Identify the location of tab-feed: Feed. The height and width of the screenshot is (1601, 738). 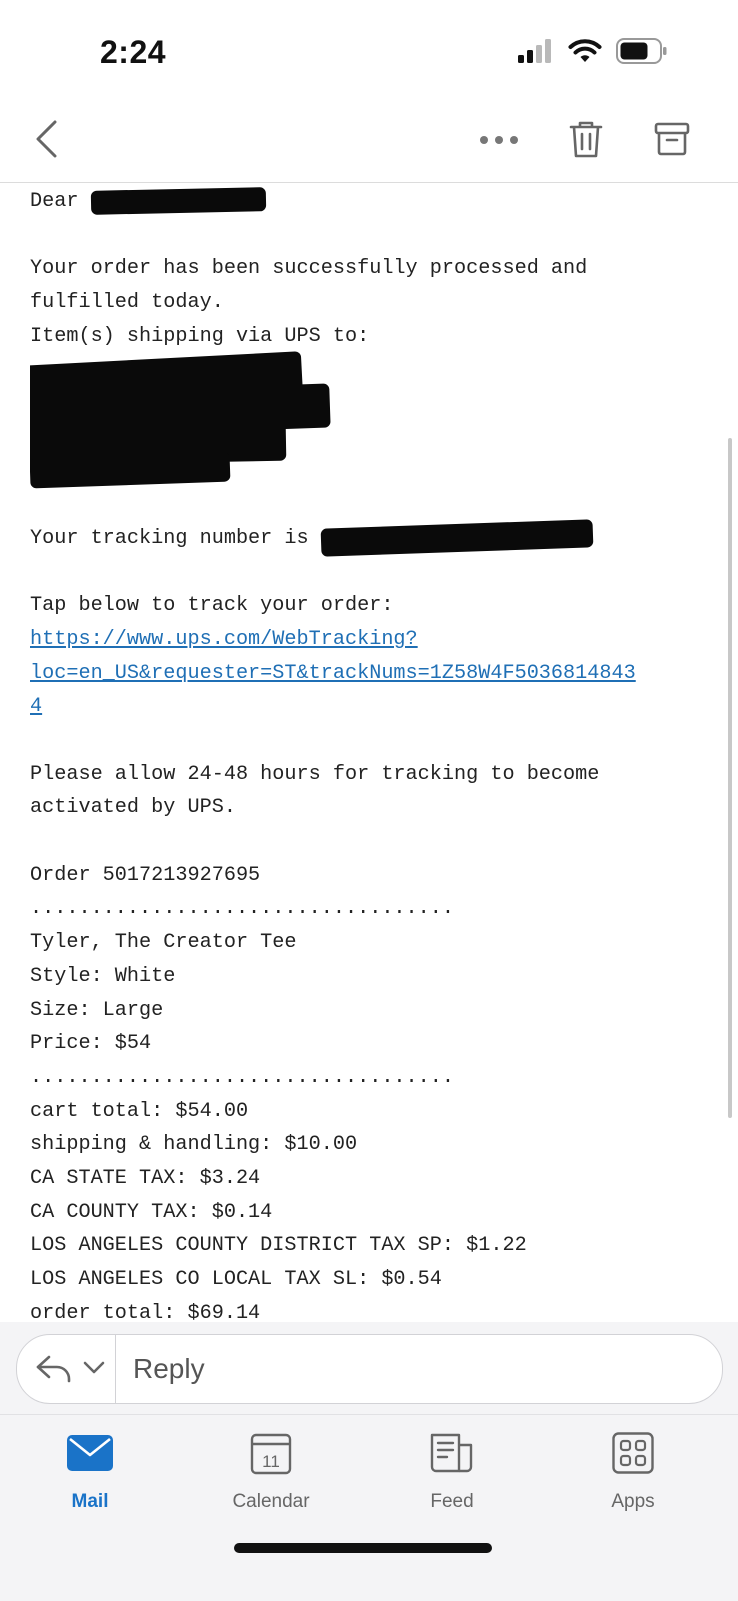
(452, 1471).